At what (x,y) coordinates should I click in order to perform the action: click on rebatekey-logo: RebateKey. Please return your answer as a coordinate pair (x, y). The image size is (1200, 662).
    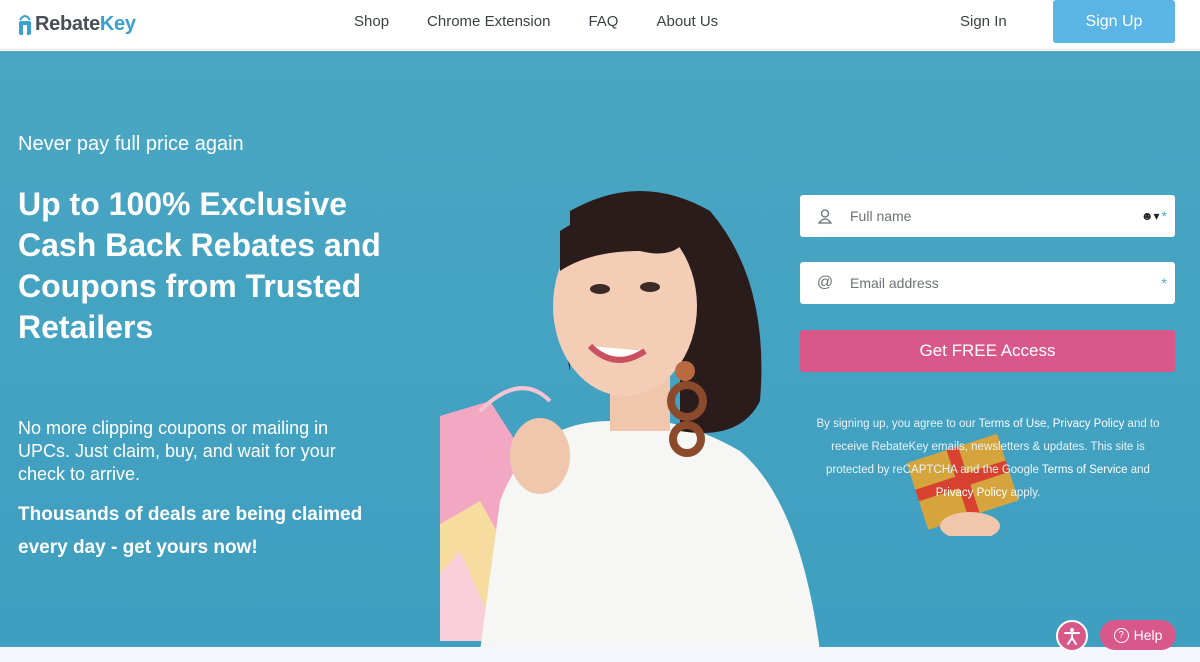
    Looking at the image, I should click on (77, 24).